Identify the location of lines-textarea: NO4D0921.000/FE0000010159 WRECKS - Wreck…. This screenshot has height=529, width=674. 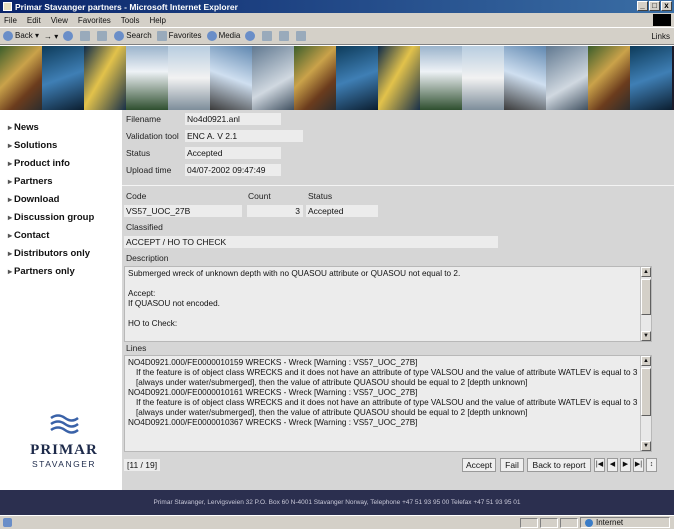
(388, 403).